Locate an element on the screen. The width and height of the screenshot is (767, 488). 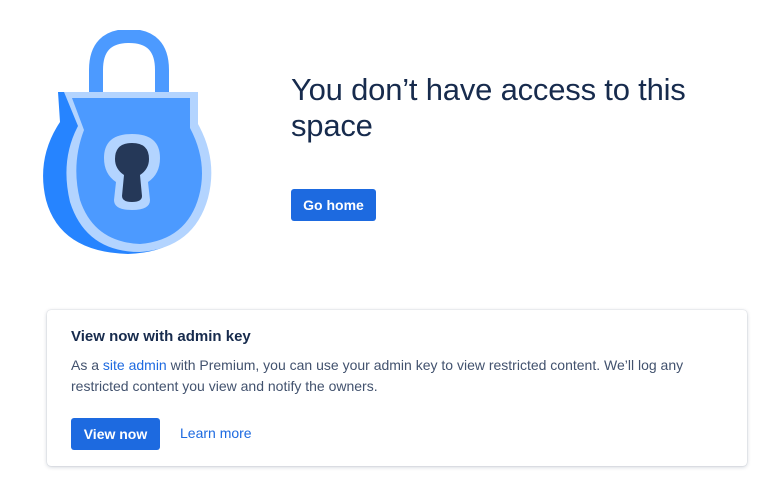
page-title: You don’t have access to this space is located at coordinates (488, 107).